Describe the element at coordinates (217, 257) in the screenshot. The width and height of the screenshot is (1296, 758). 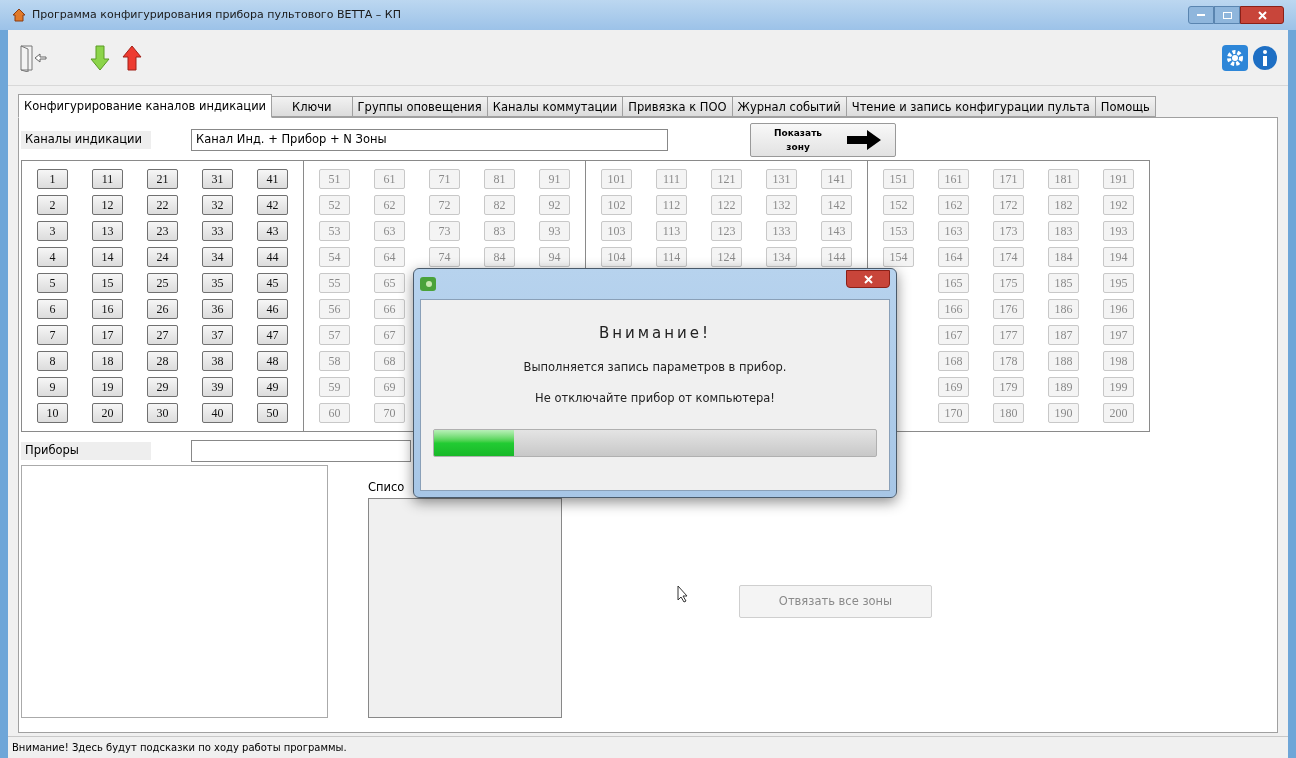
I see `channel-button: 34` at that location.